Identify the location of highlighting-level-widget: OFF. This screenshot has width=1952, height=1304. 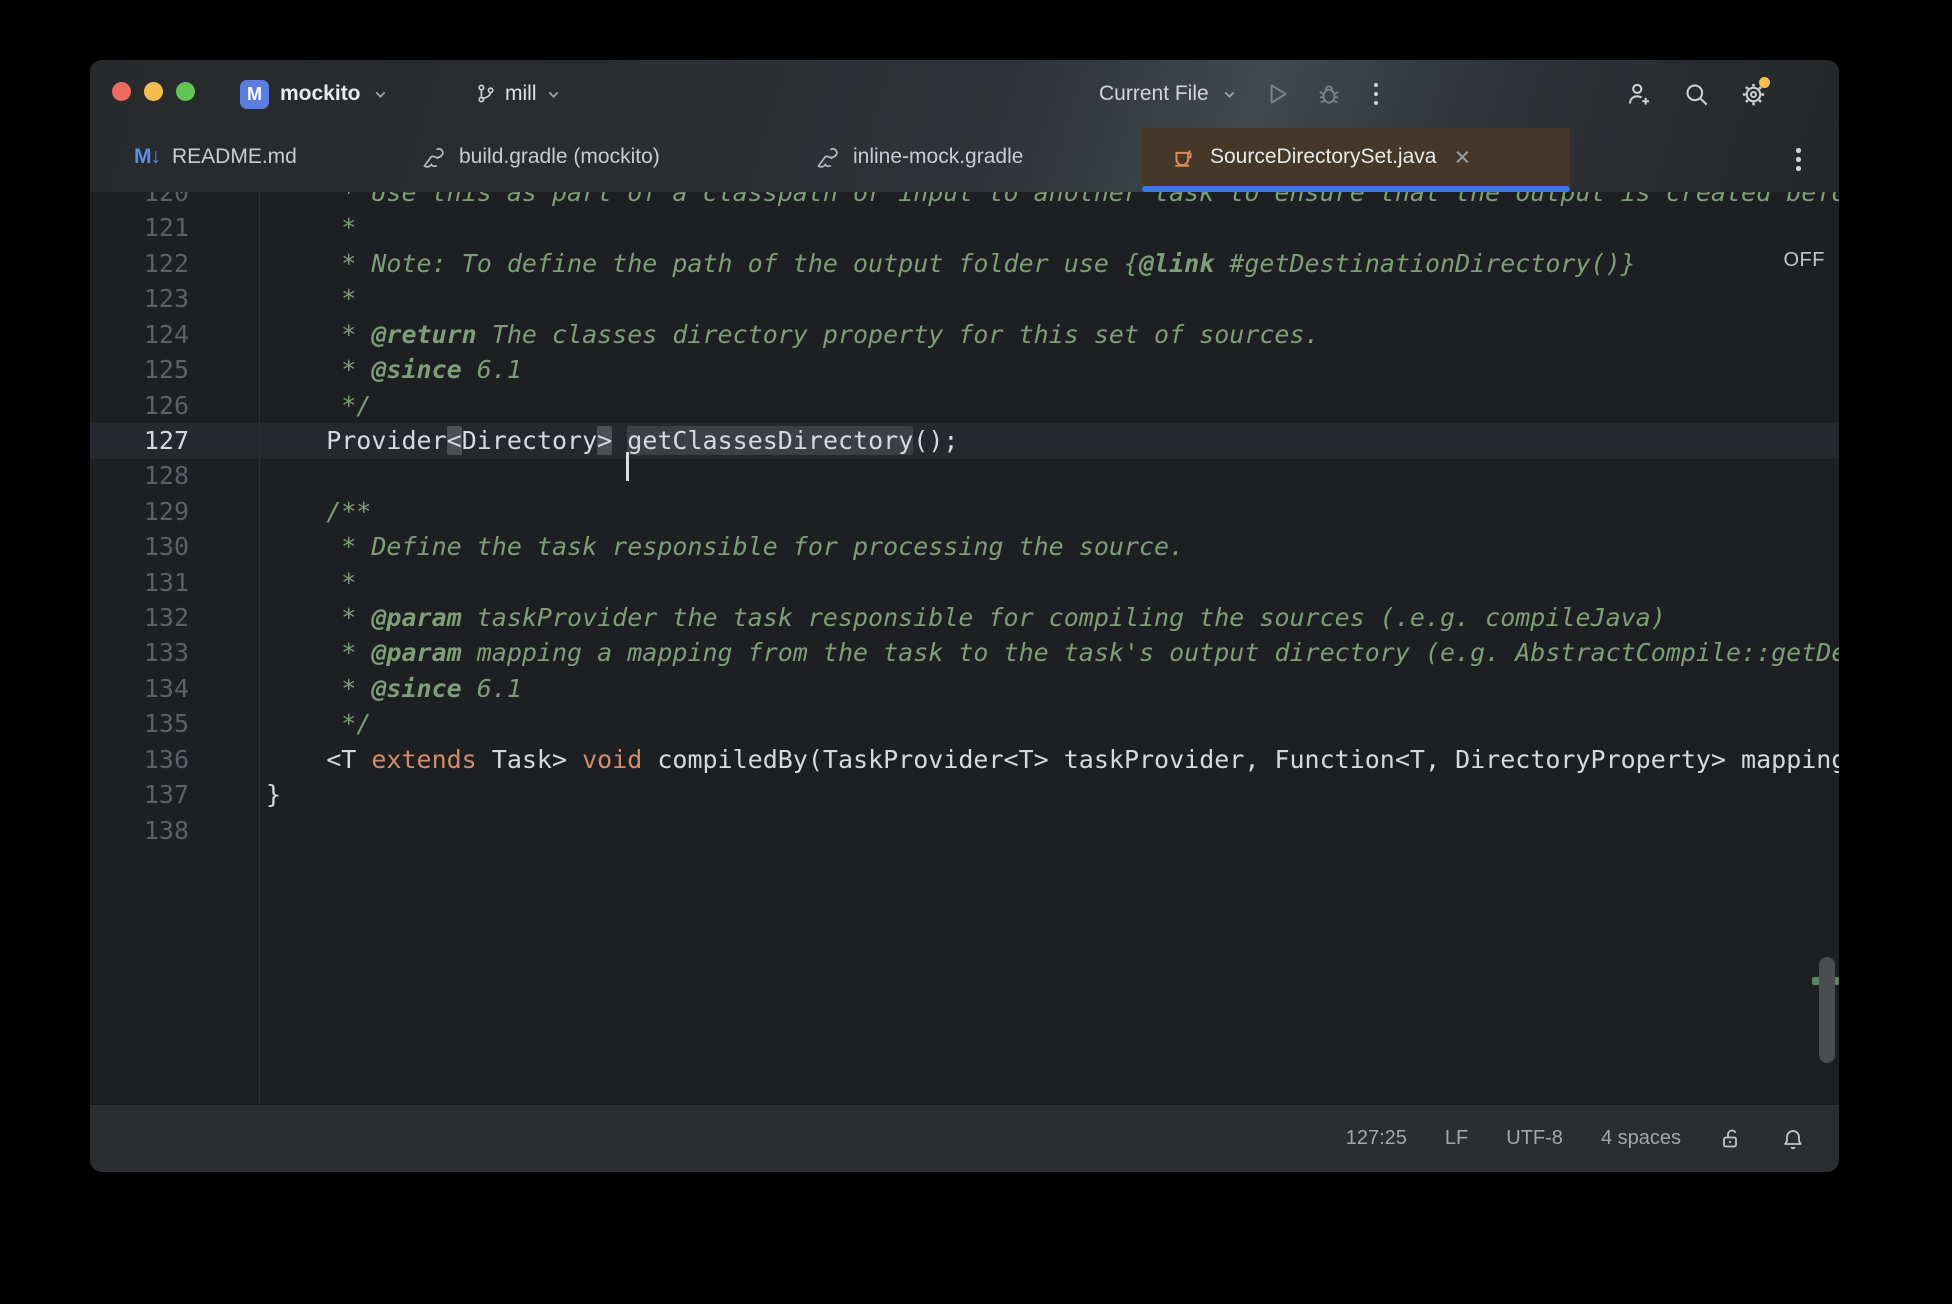
(1805, 260).